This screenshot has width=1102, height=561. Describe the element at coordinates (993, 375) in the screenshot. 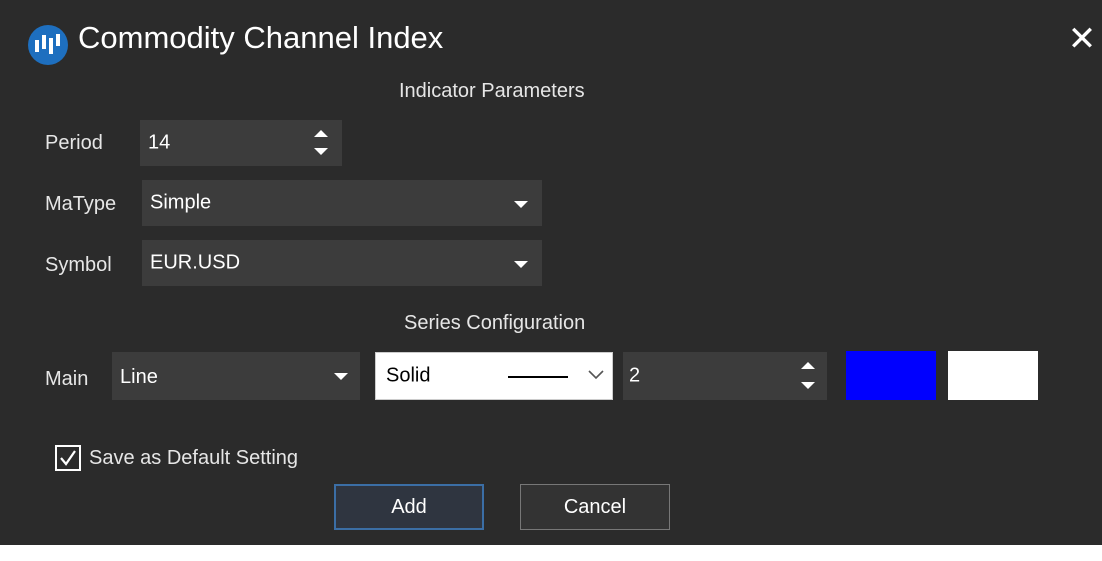

I see `series-secondary-color-swatch` at that location.